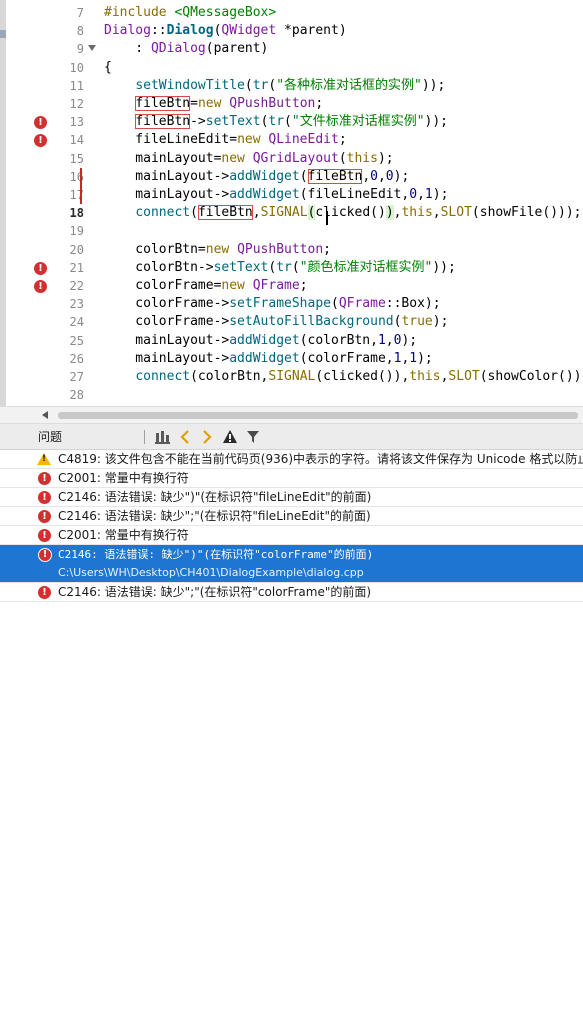 This screenshot has width=583, height=1012. Describe the element at coordinates (76, 122) in the screenshot. I see `line-number: 13` at that location.